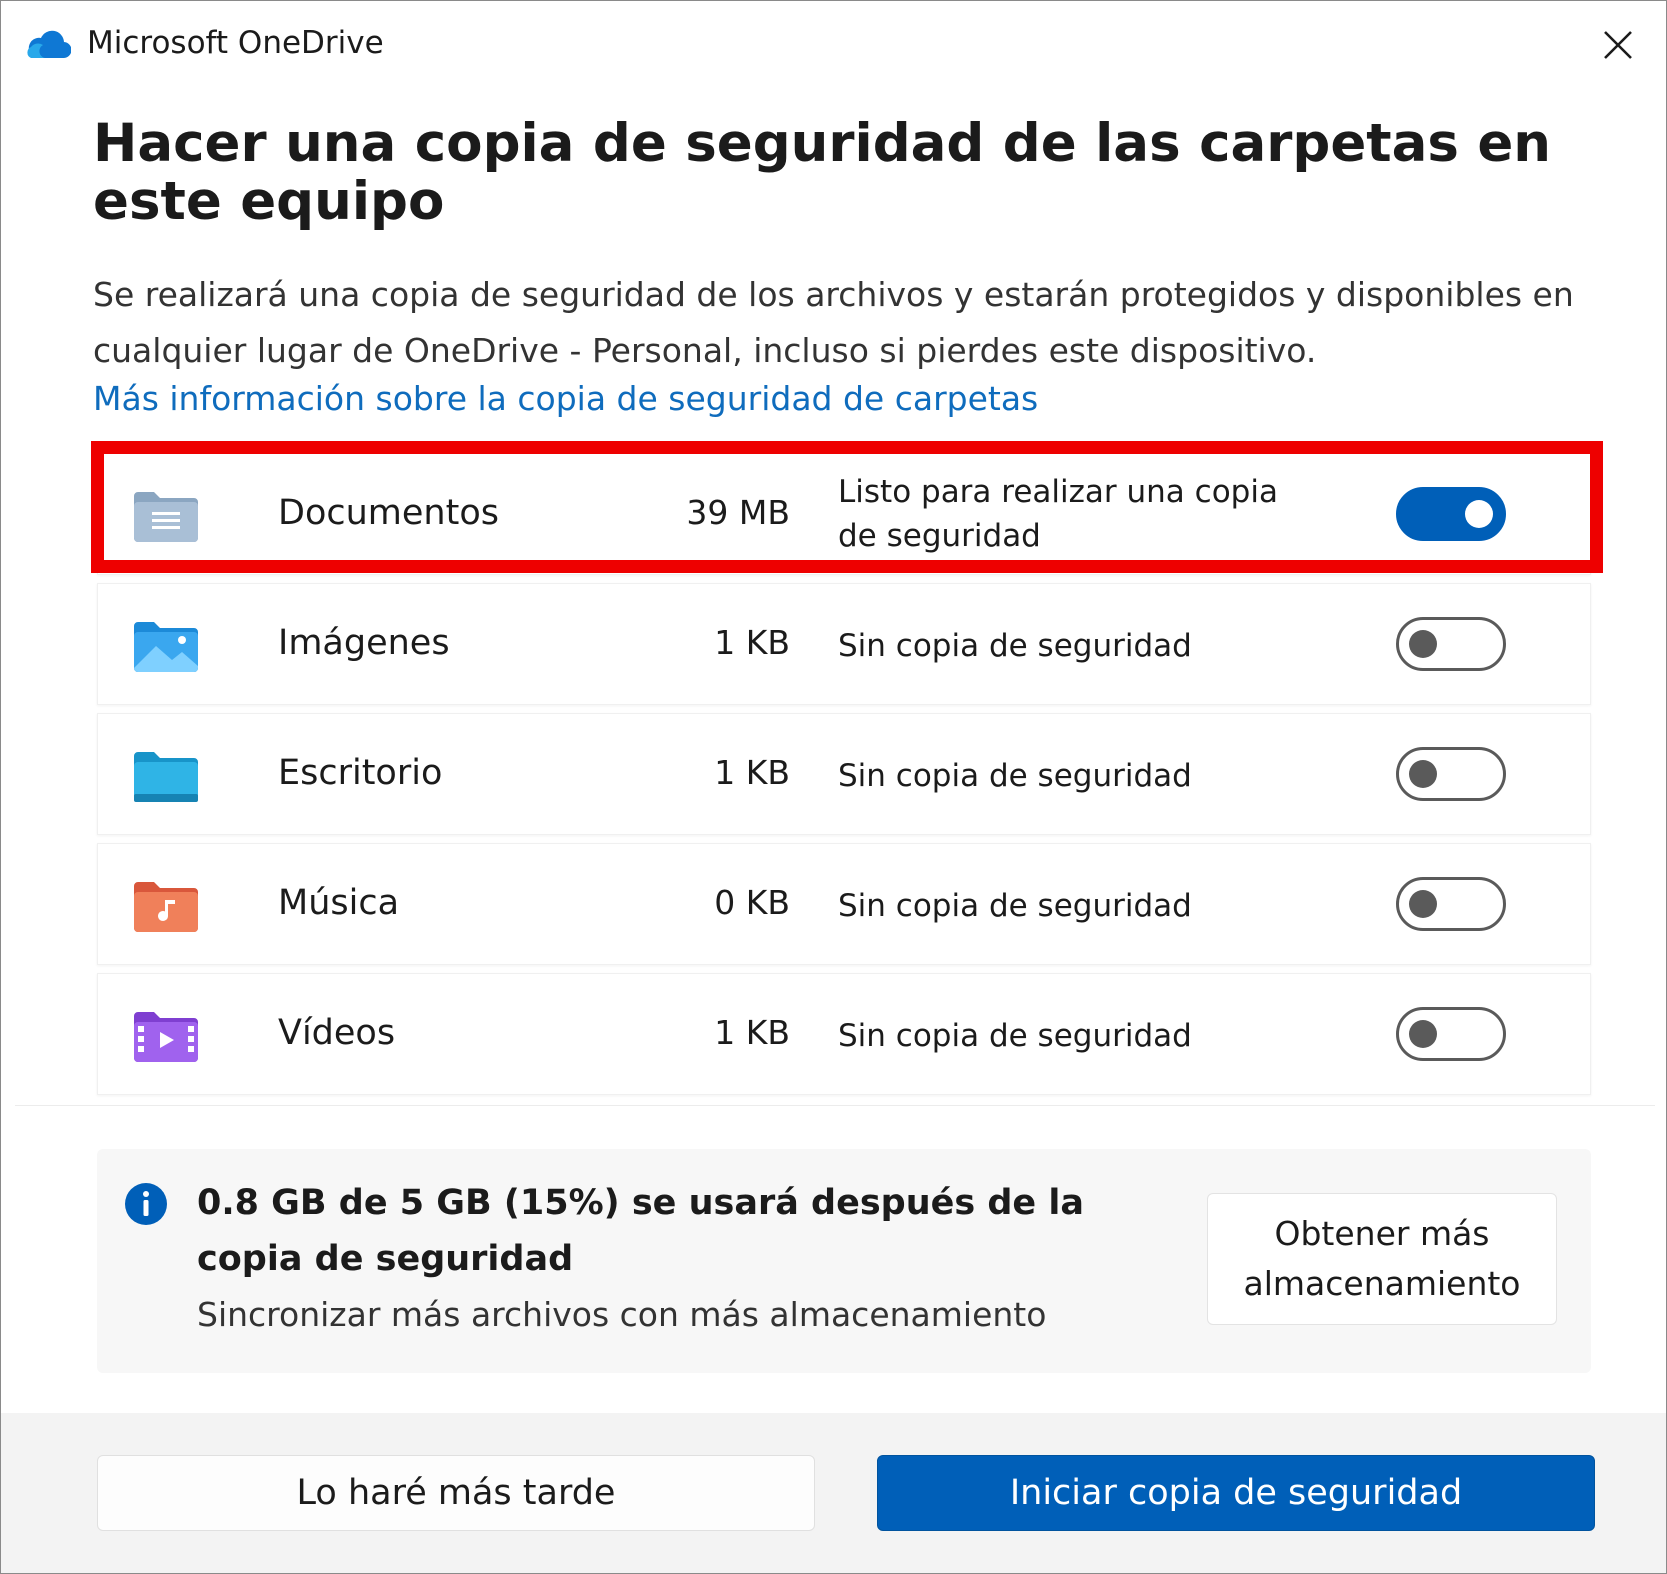 The width and height of the screenshot is (1667, 1574). What do you see at coordinates (738, 512) in the screenshot?
I see `folder-size: 39 MB` at bounding box center [738, 512].